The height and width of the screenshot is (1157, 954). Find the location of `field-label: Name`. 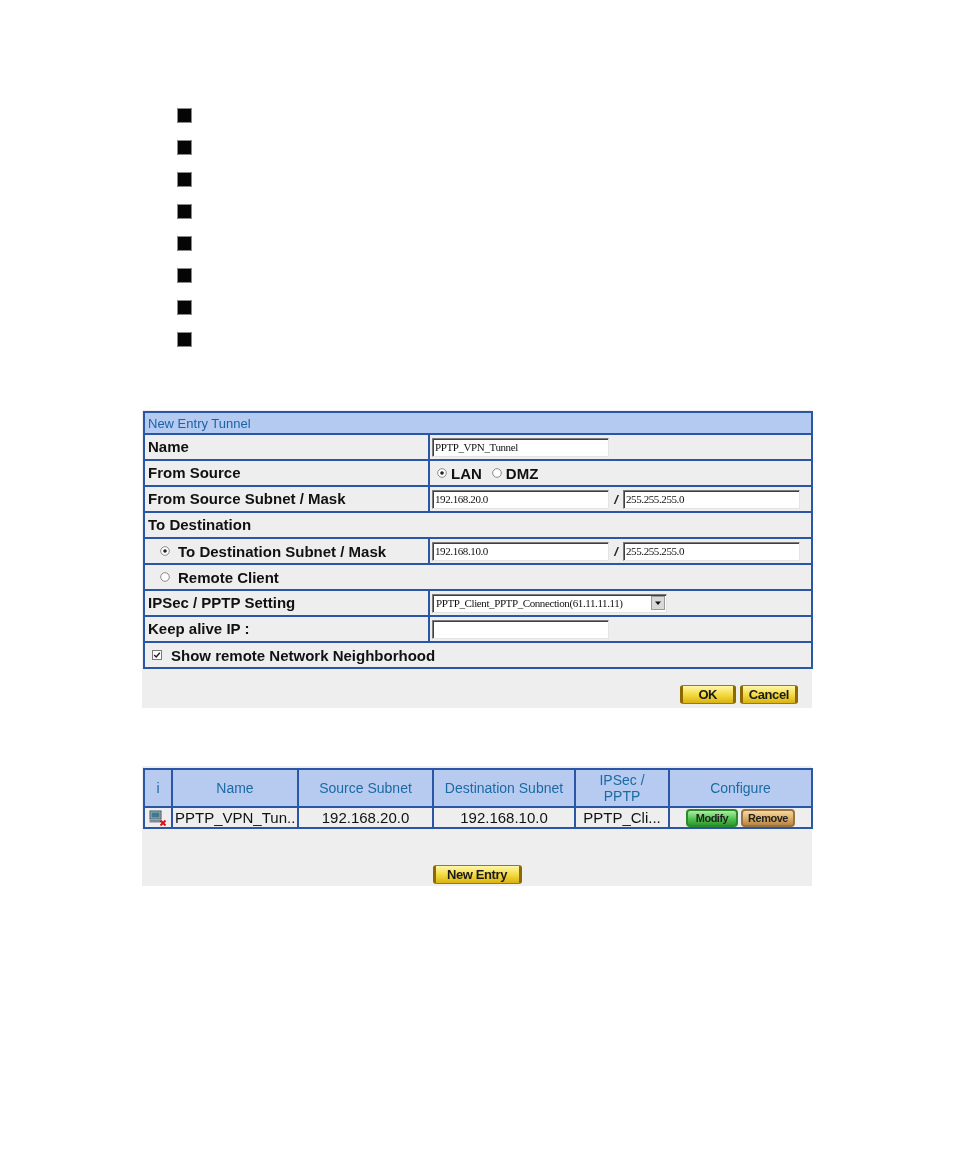

field-label: Name is located at coordinates (168, 446).